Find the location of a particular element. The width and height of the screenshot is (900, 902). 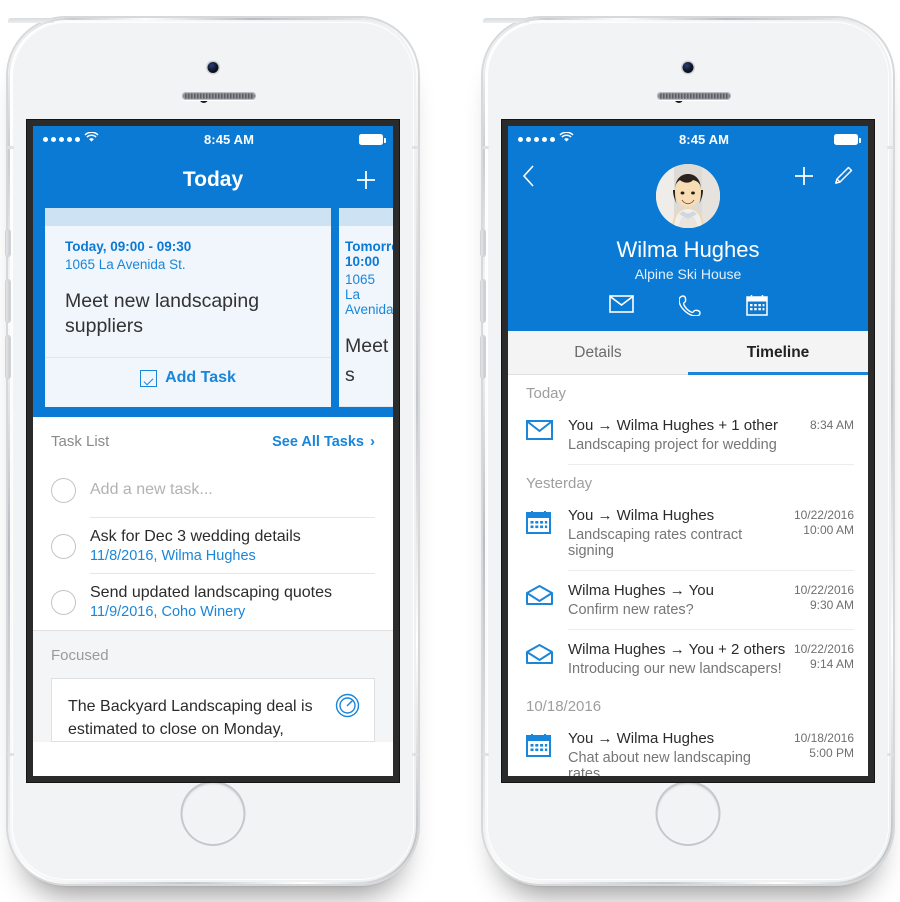

schedule-action-button is located at coordinates (756, 307).